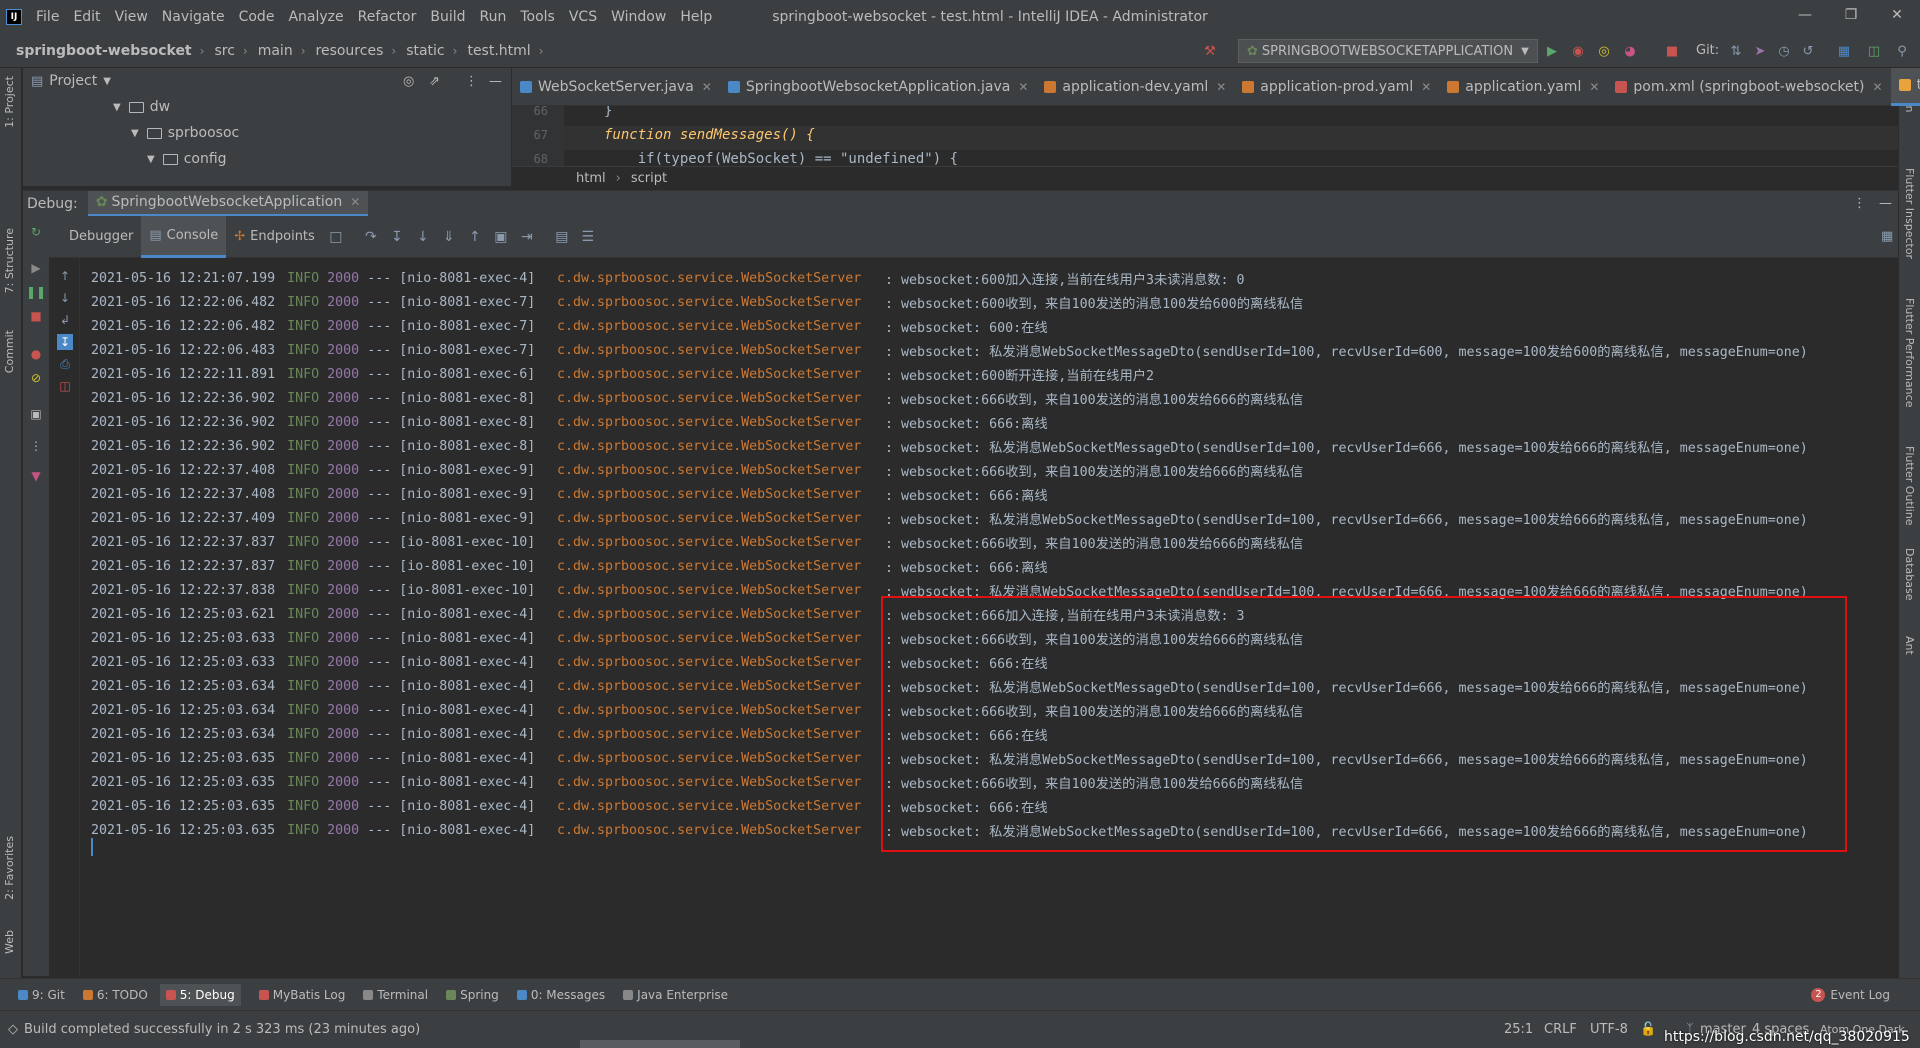  Describe the element at coordinates (583, 17) in the screenshot. I see `menu-vcs: VCS` at that location.